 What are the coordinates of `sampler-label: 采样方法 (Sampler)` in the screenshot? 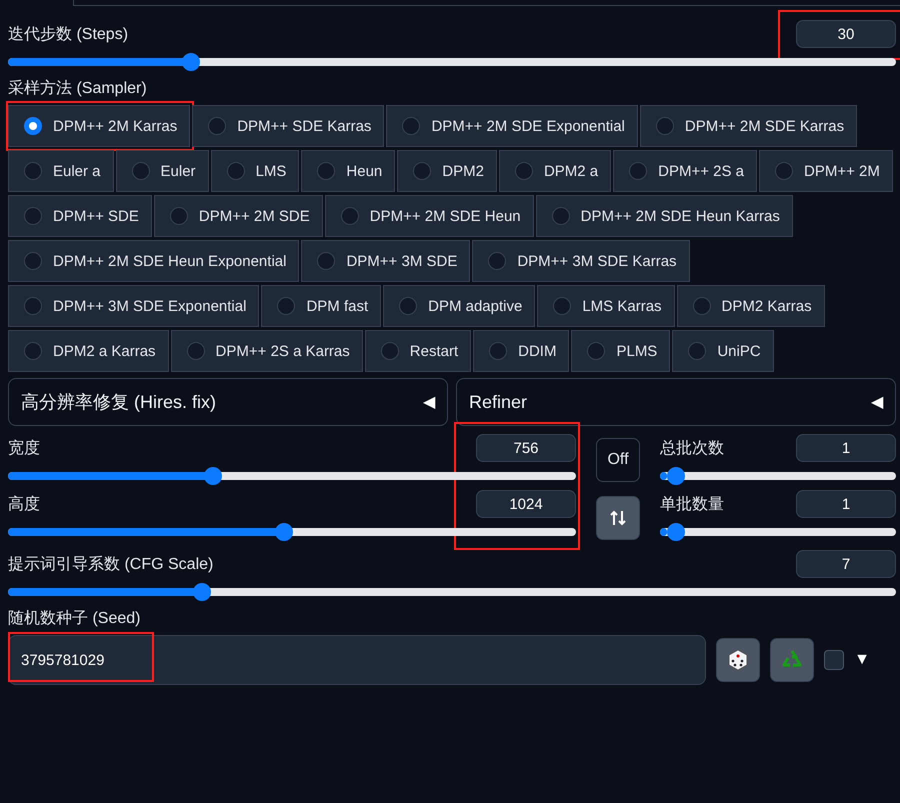 It's located at (78, 88).